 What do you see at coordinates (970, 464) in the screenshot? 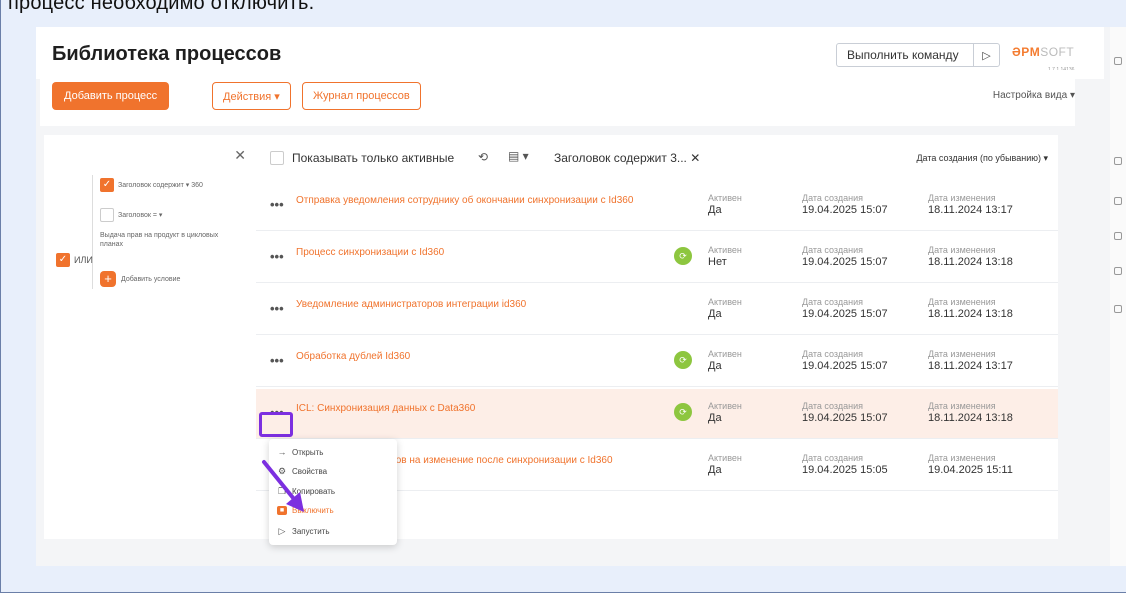
I see `modified-cell: Дата изменения 19.04.2025 15:11` at bounding box center [970, 464].